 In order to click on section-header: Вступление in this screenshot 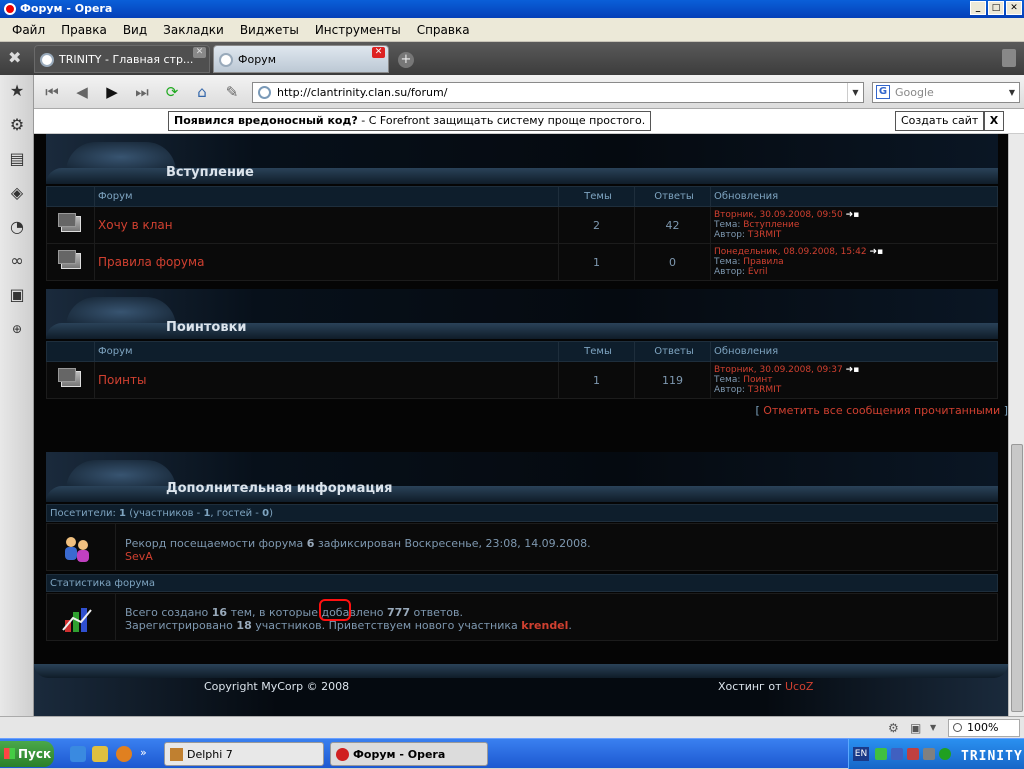, I will do `click(522, 159)`.